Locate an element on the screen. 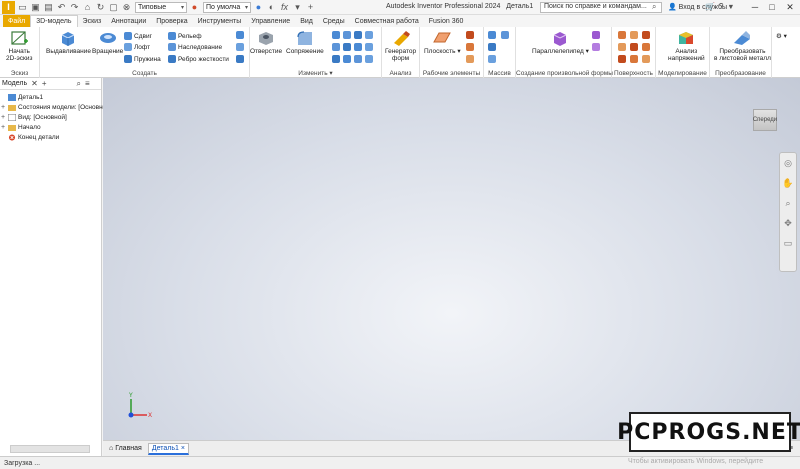 The width and height of the screenshot is (800, 469). frame-generator-button: Генератор форм is located at coordinates (400, 45).